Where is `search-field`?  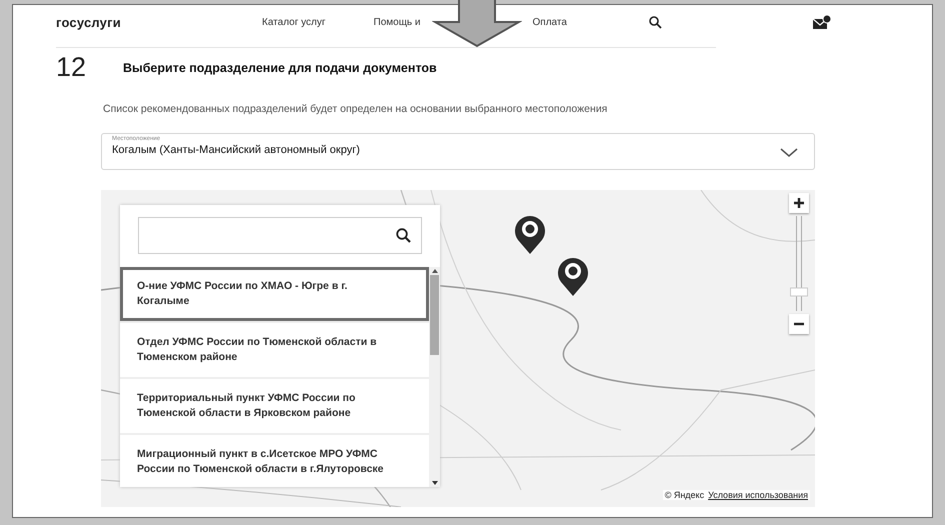
search-field is located at coordinates (280, 235).